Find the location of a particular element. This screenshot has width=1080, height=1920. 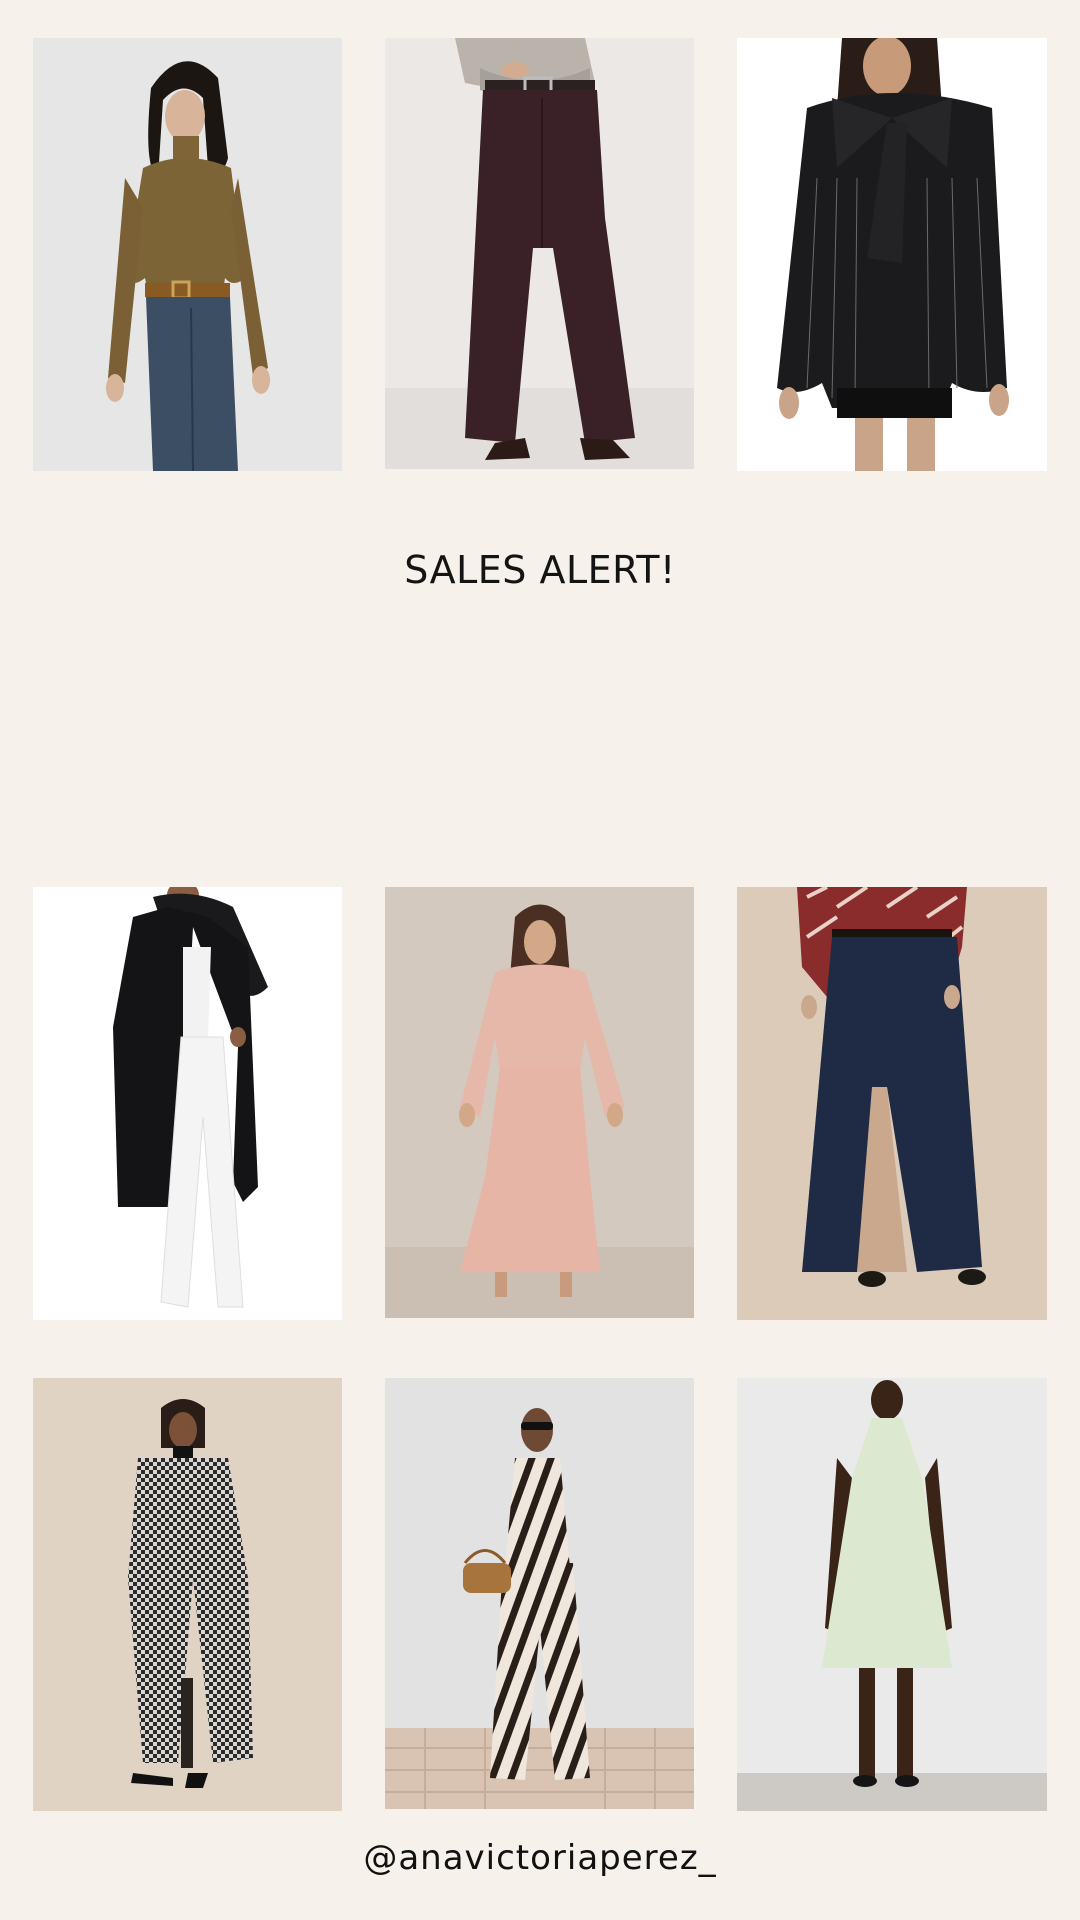

product-image-zebra-print-set is located at coordinates (539, 1593).